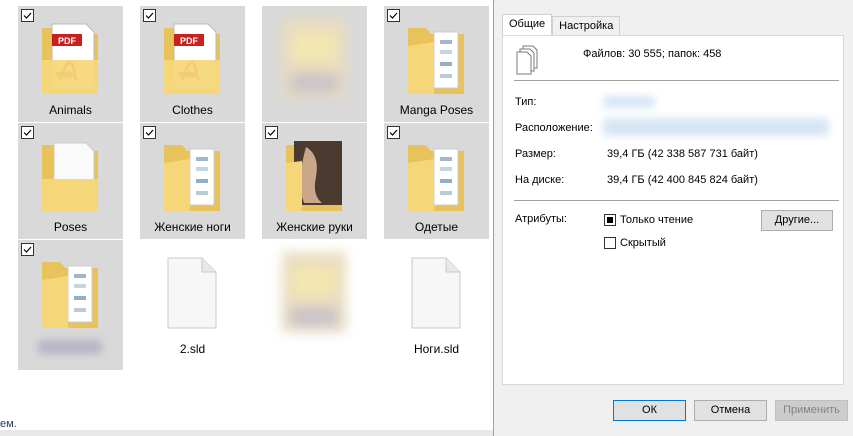 This screenshot has height=436, width=853. I want to click on file-tile-label: Poses, so click(70, 227).